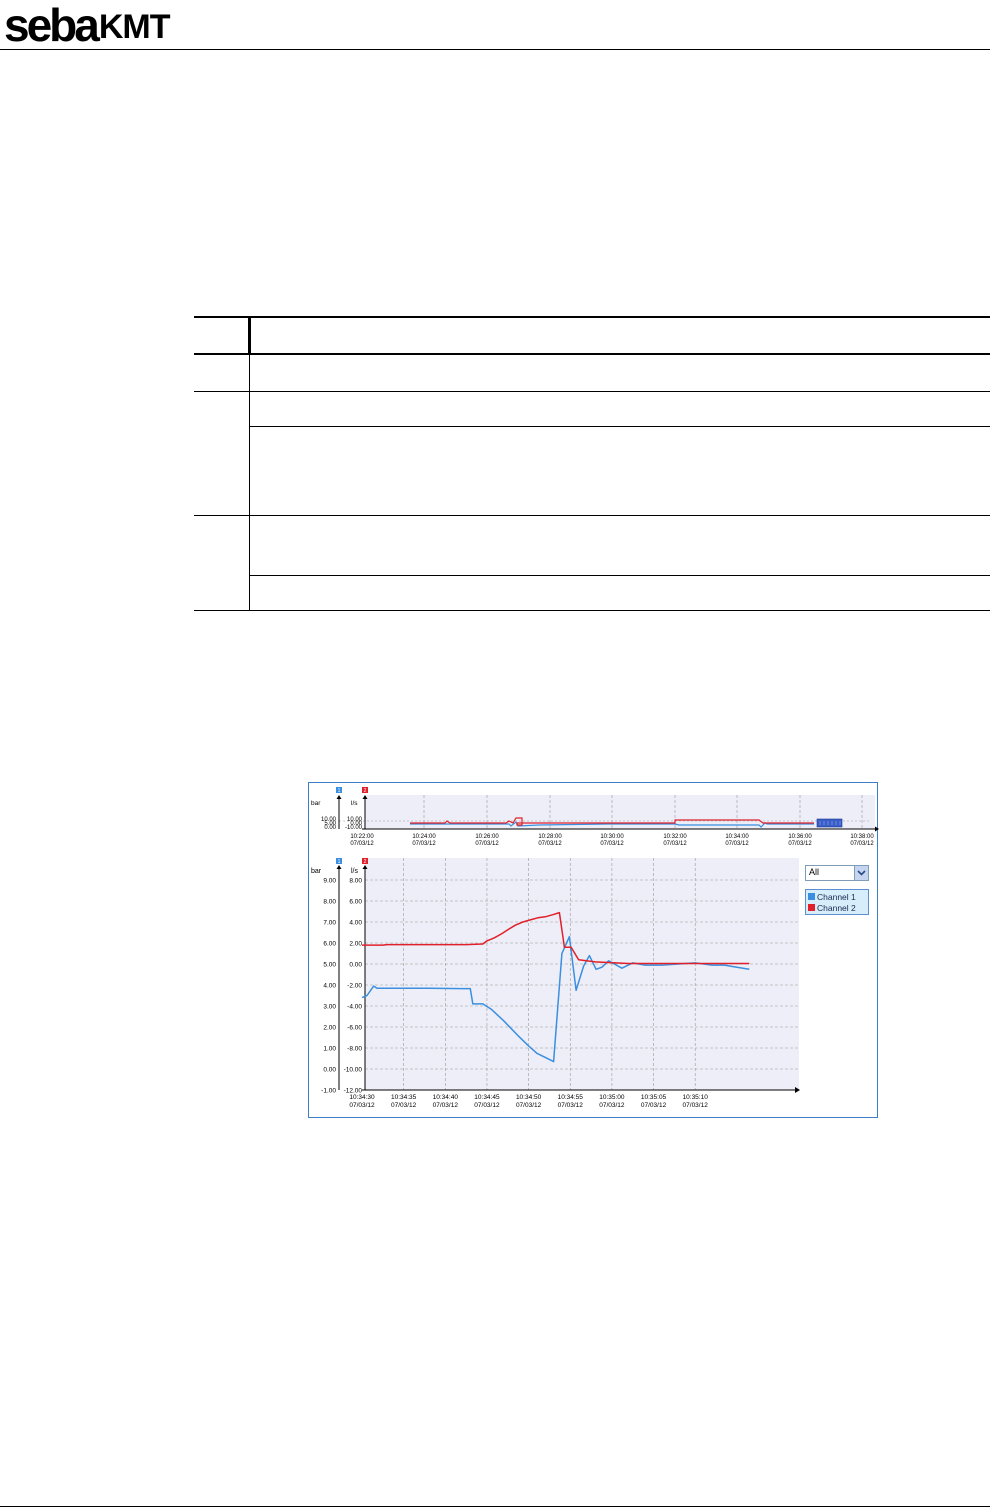 This screenshot has width=990, height=1510. What do you see at coordinates (814, 872) in the screenshot?
I see `channel-select-value: All` at bounding box center [814, 872].